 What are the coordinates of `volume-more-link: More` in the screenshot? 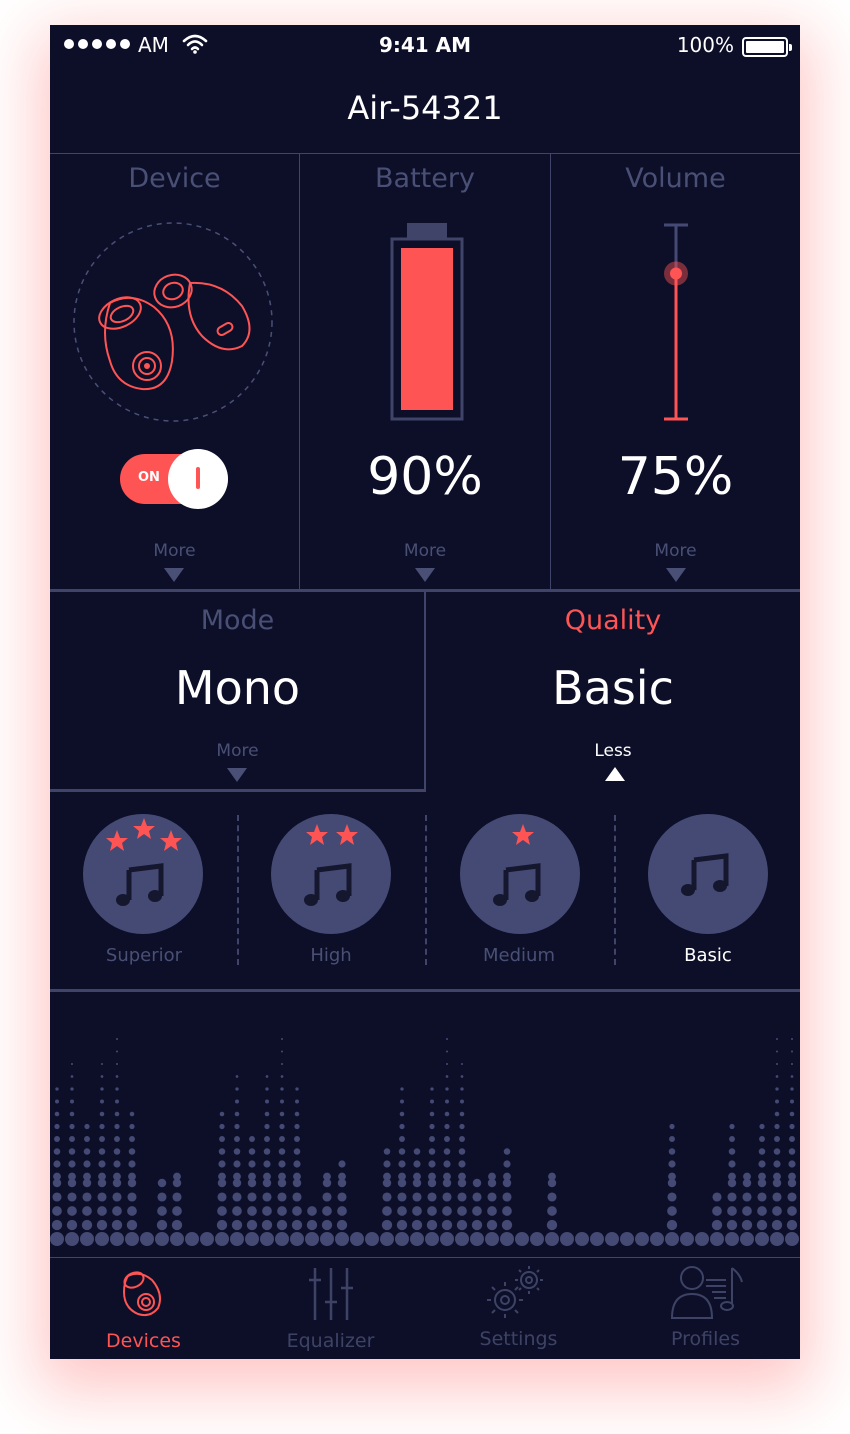 It's located at (675, 551).